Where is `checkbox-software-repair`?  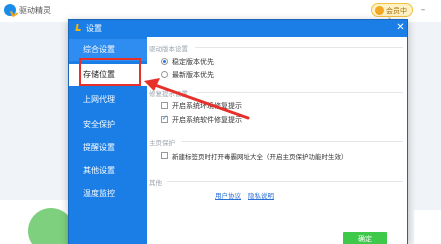 checkbox-software-repair is located at coordinates (164, 118).